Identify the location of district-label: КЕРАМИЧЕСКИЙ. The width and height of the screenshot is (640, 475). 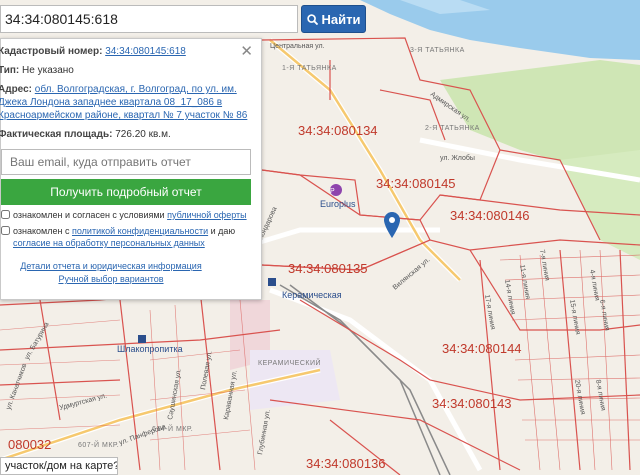
(289, 362).